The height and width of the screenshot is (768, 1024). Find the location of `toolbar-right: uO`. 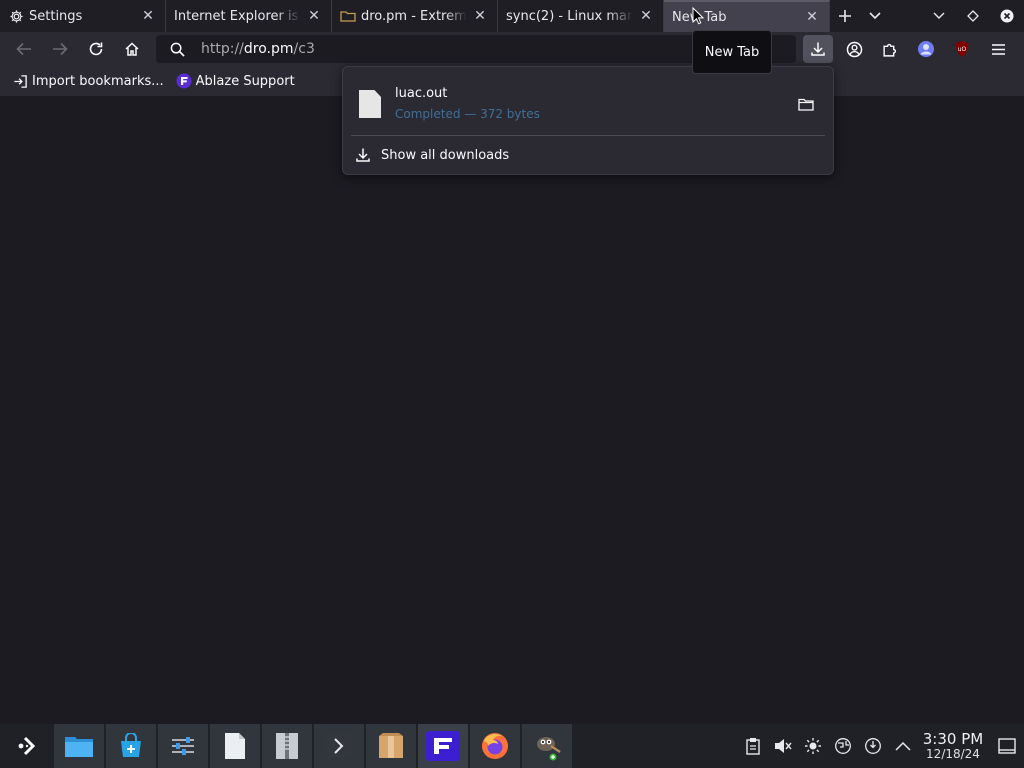

toolbar-right: uO is located at coordinates (908, 49).